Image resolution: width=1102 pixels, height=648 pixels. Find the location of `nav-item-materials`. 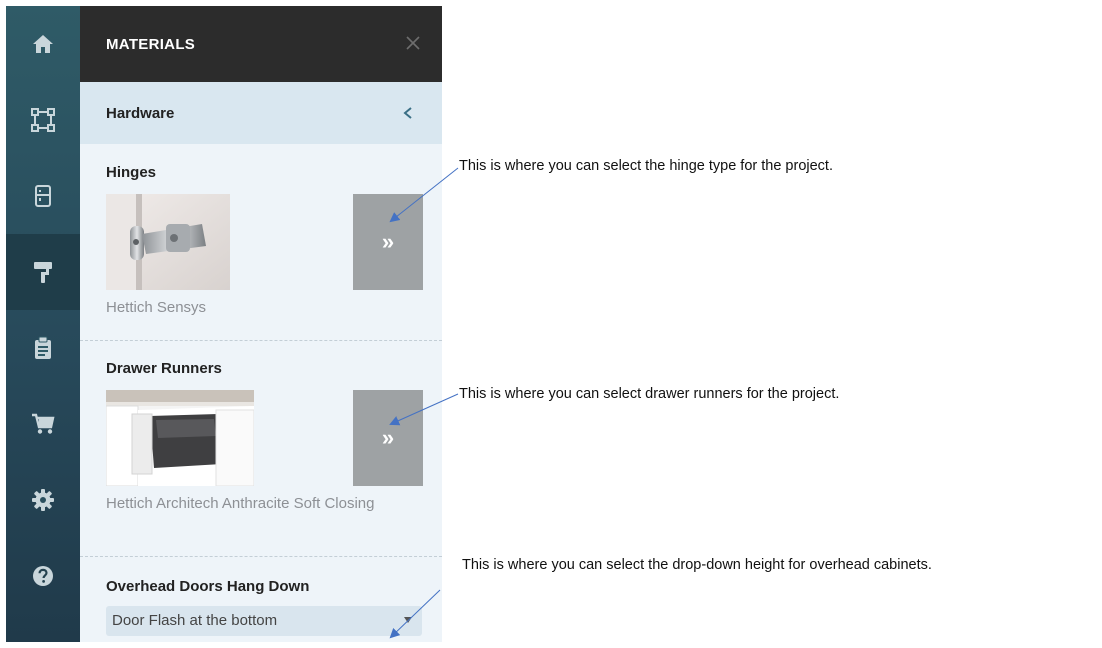

nav-item-materials is located at coordinates (43, 272).